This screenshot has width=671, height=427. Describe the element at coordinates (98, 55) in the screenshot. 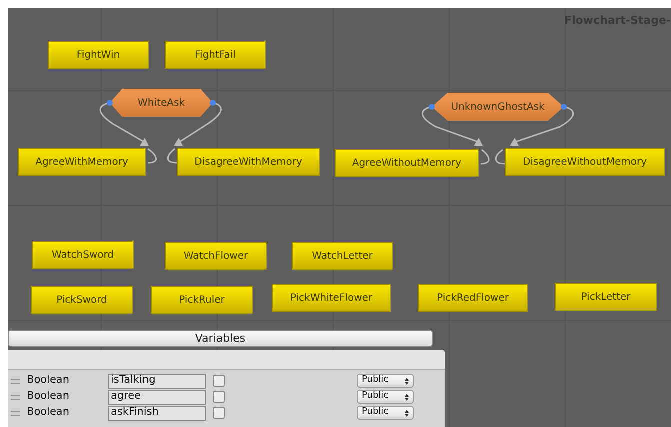

I see `flow-block: FightWin` at that location.